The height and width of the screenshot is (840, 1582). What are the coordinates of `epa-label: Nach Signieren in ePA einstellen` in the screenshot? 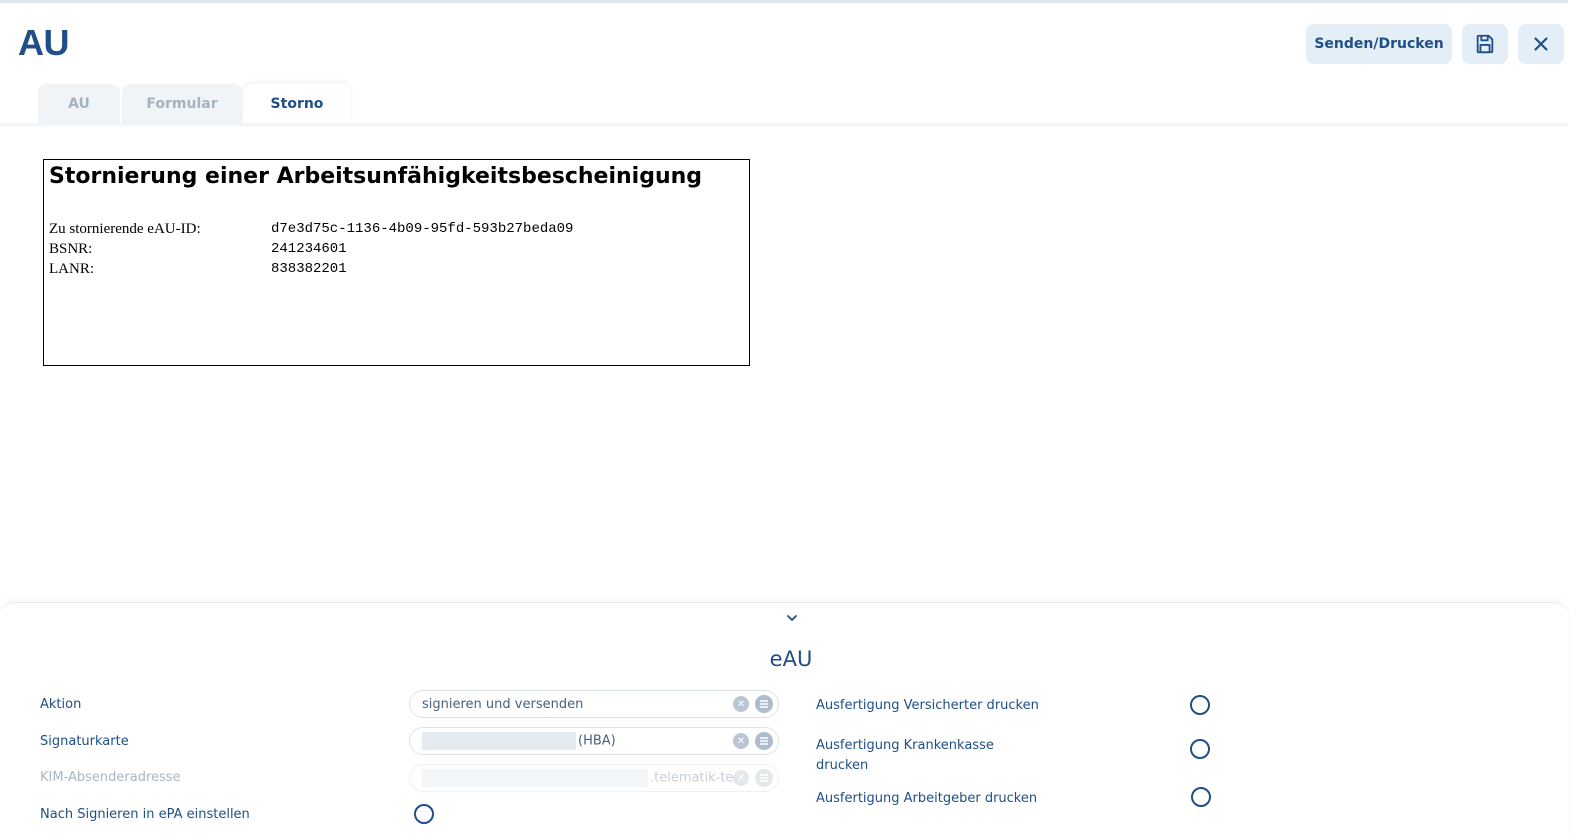 It's located at (145, 814).